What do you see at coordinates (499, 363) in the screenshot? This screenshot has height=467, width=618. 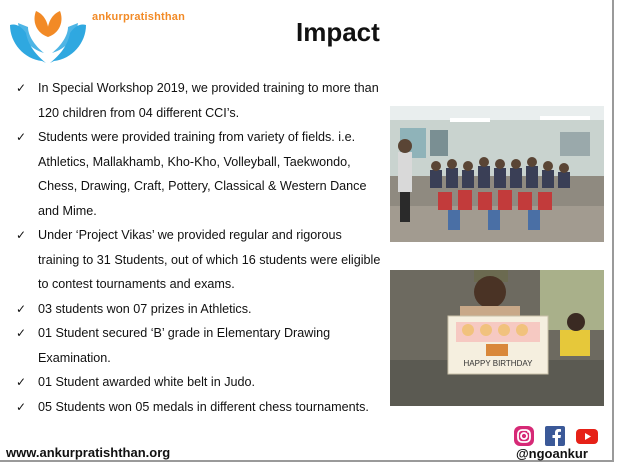 I see `drawing-card-text: HAPPY BIRTHDAY` at bounding box center [499, 363].